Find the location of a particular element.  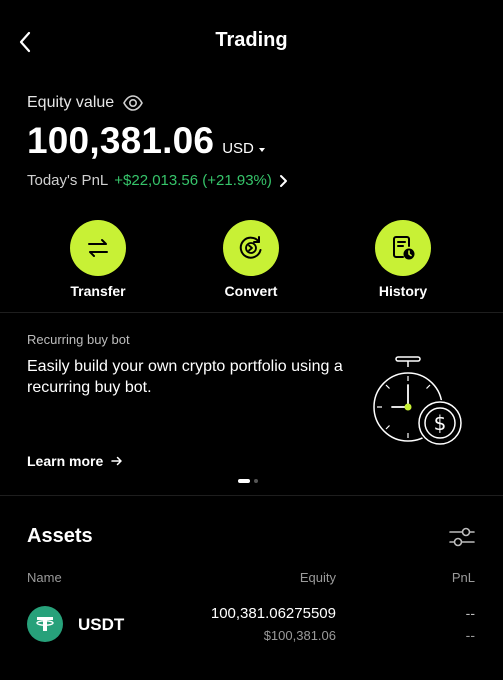

carousel-pagination is located at coordinates (248, 481).